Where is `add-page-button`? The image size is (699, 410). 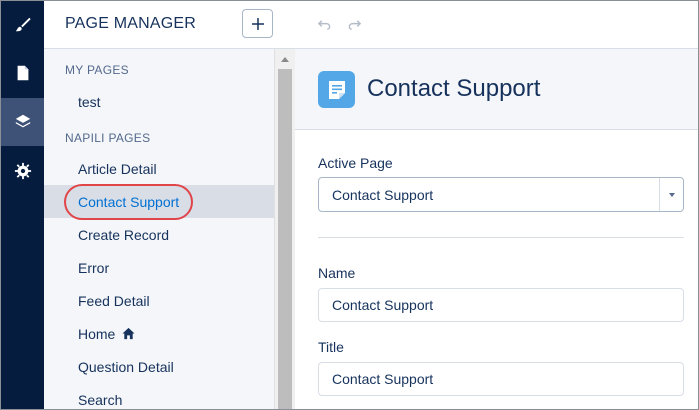
add-page-button is located at coordinates (257, 23).